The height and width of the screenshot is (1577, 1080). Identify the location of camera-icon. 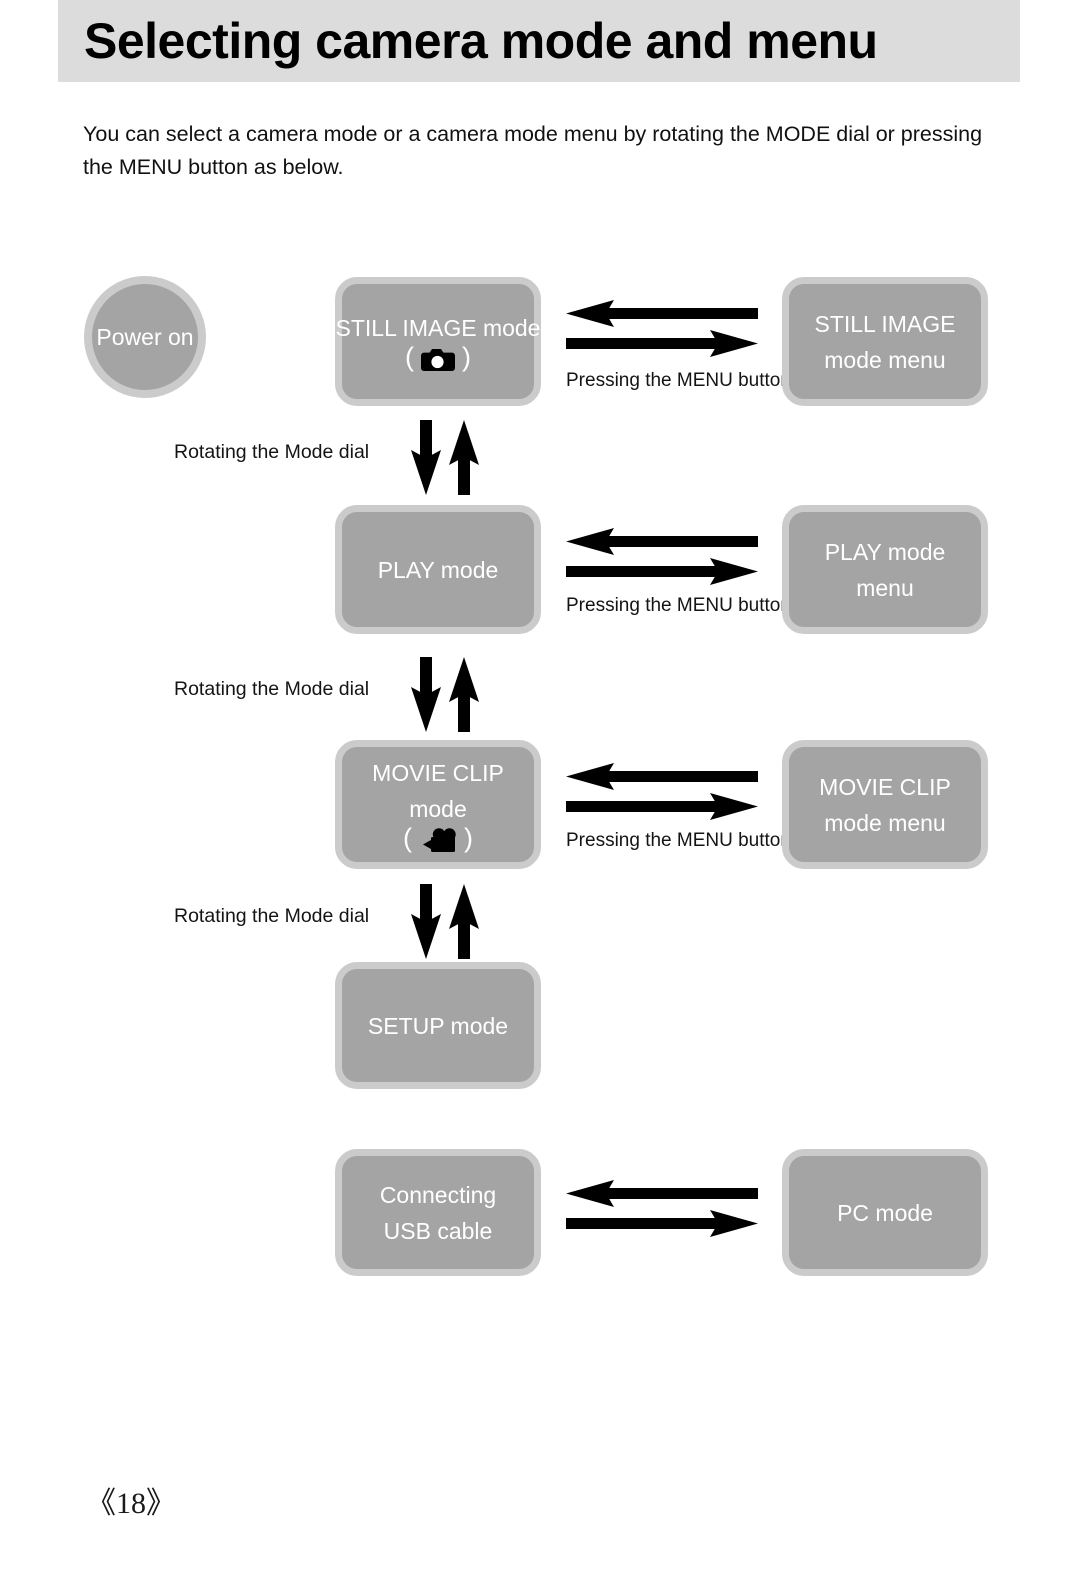
(438, 359).